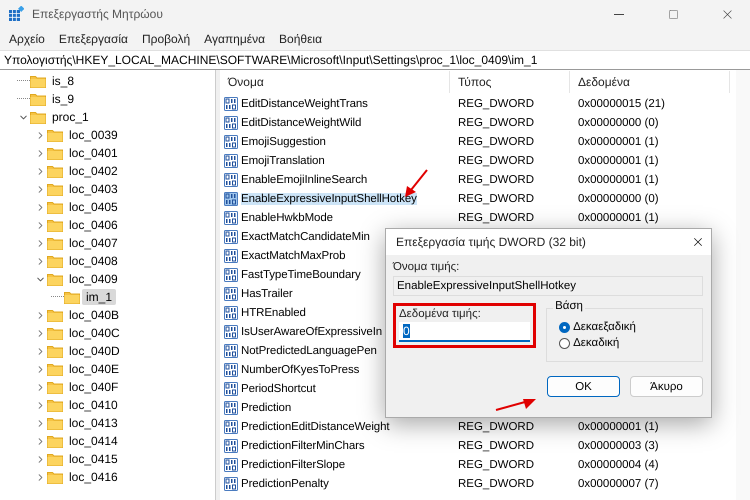  Describe the element at coordinates (93, 135) in the screenshot. I see `tree-item: loc_0039` at that location.